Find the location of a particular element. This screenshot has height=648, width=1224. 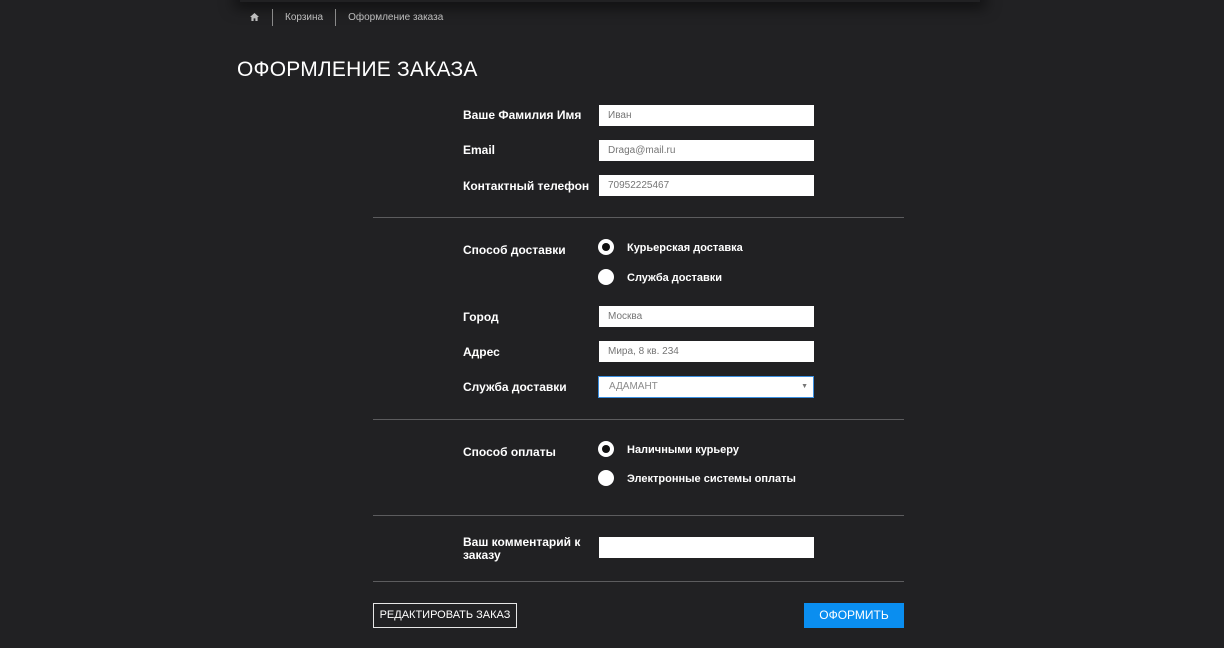

breadcrumb: Корзина Оформление заказа is located at coordinates (345, 17).